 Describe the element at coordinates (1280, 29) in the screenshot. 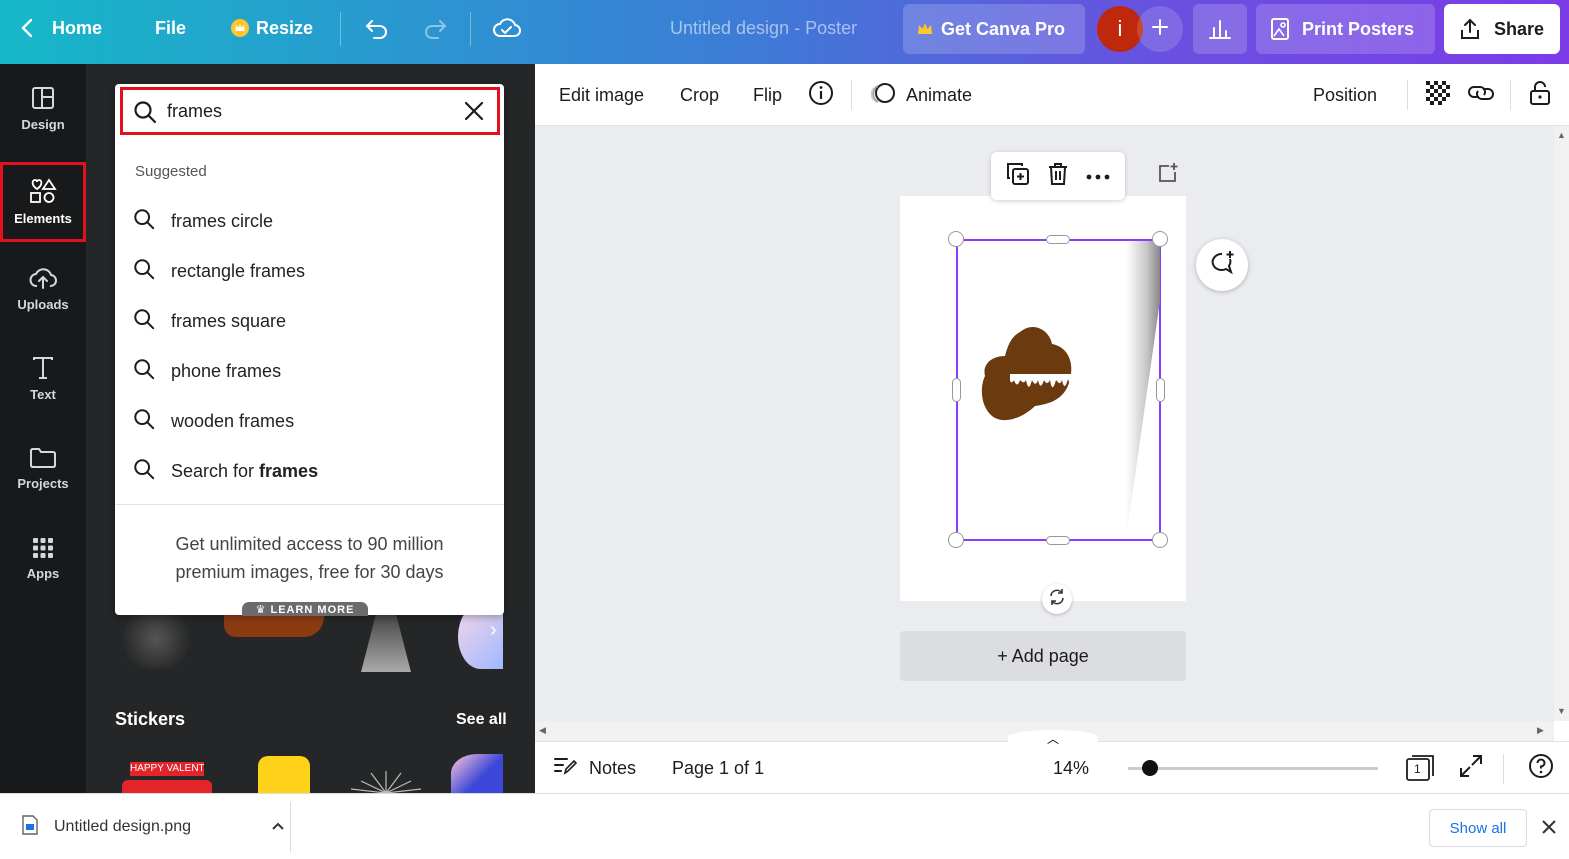

I see `image-frame-icon` at that location.